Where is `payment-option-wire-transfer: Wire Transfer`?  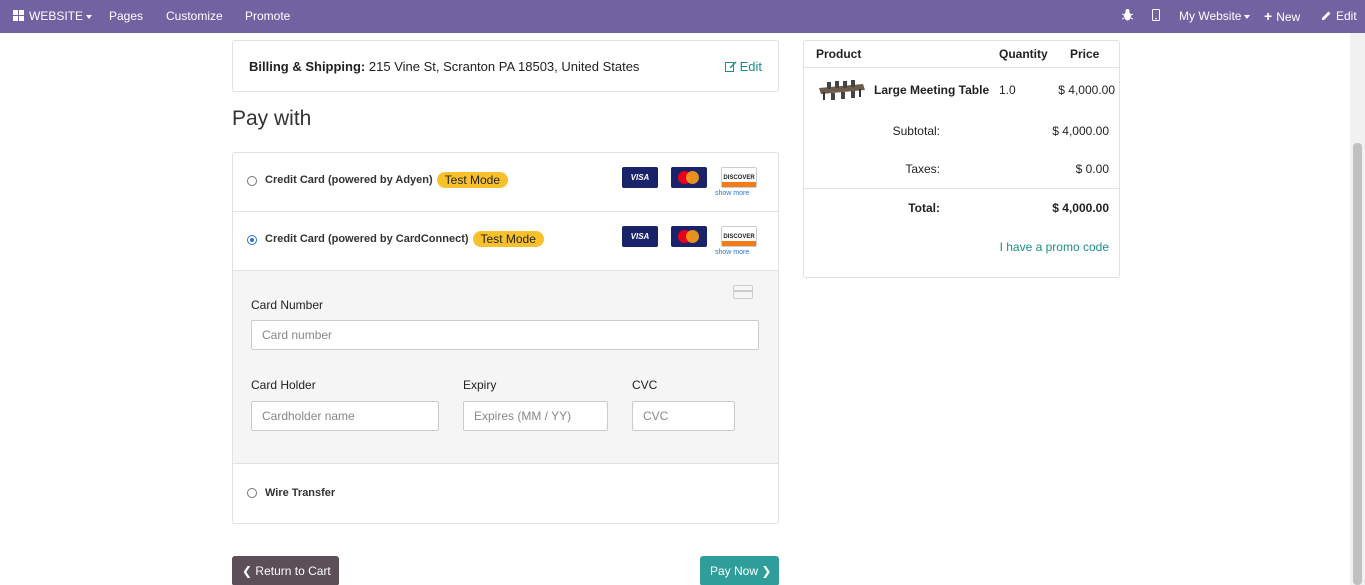
payment-option-wire-transfer: Wire Transfer is located at coordinates (505, 494).